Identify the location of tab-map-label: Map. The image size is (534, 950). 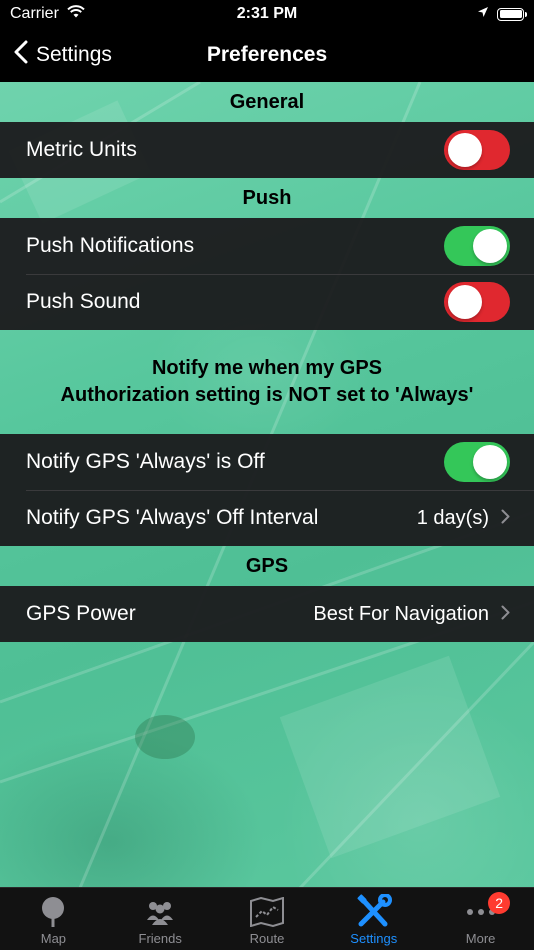
(53, 938).